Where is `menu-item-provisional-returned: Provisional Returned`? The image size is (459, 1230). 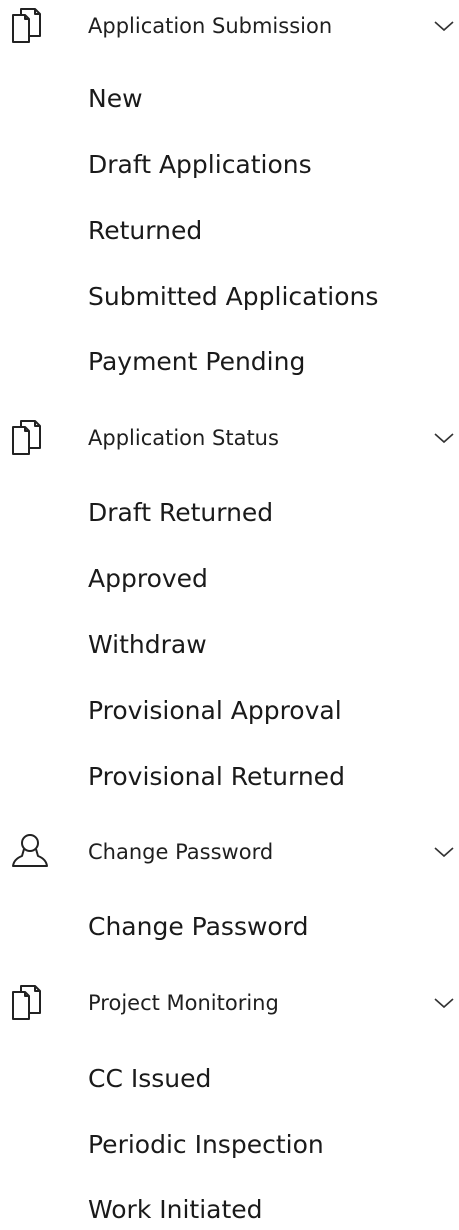 menu-item-provisional-returned: Provisional Returned is located at coordinates (216, 777).